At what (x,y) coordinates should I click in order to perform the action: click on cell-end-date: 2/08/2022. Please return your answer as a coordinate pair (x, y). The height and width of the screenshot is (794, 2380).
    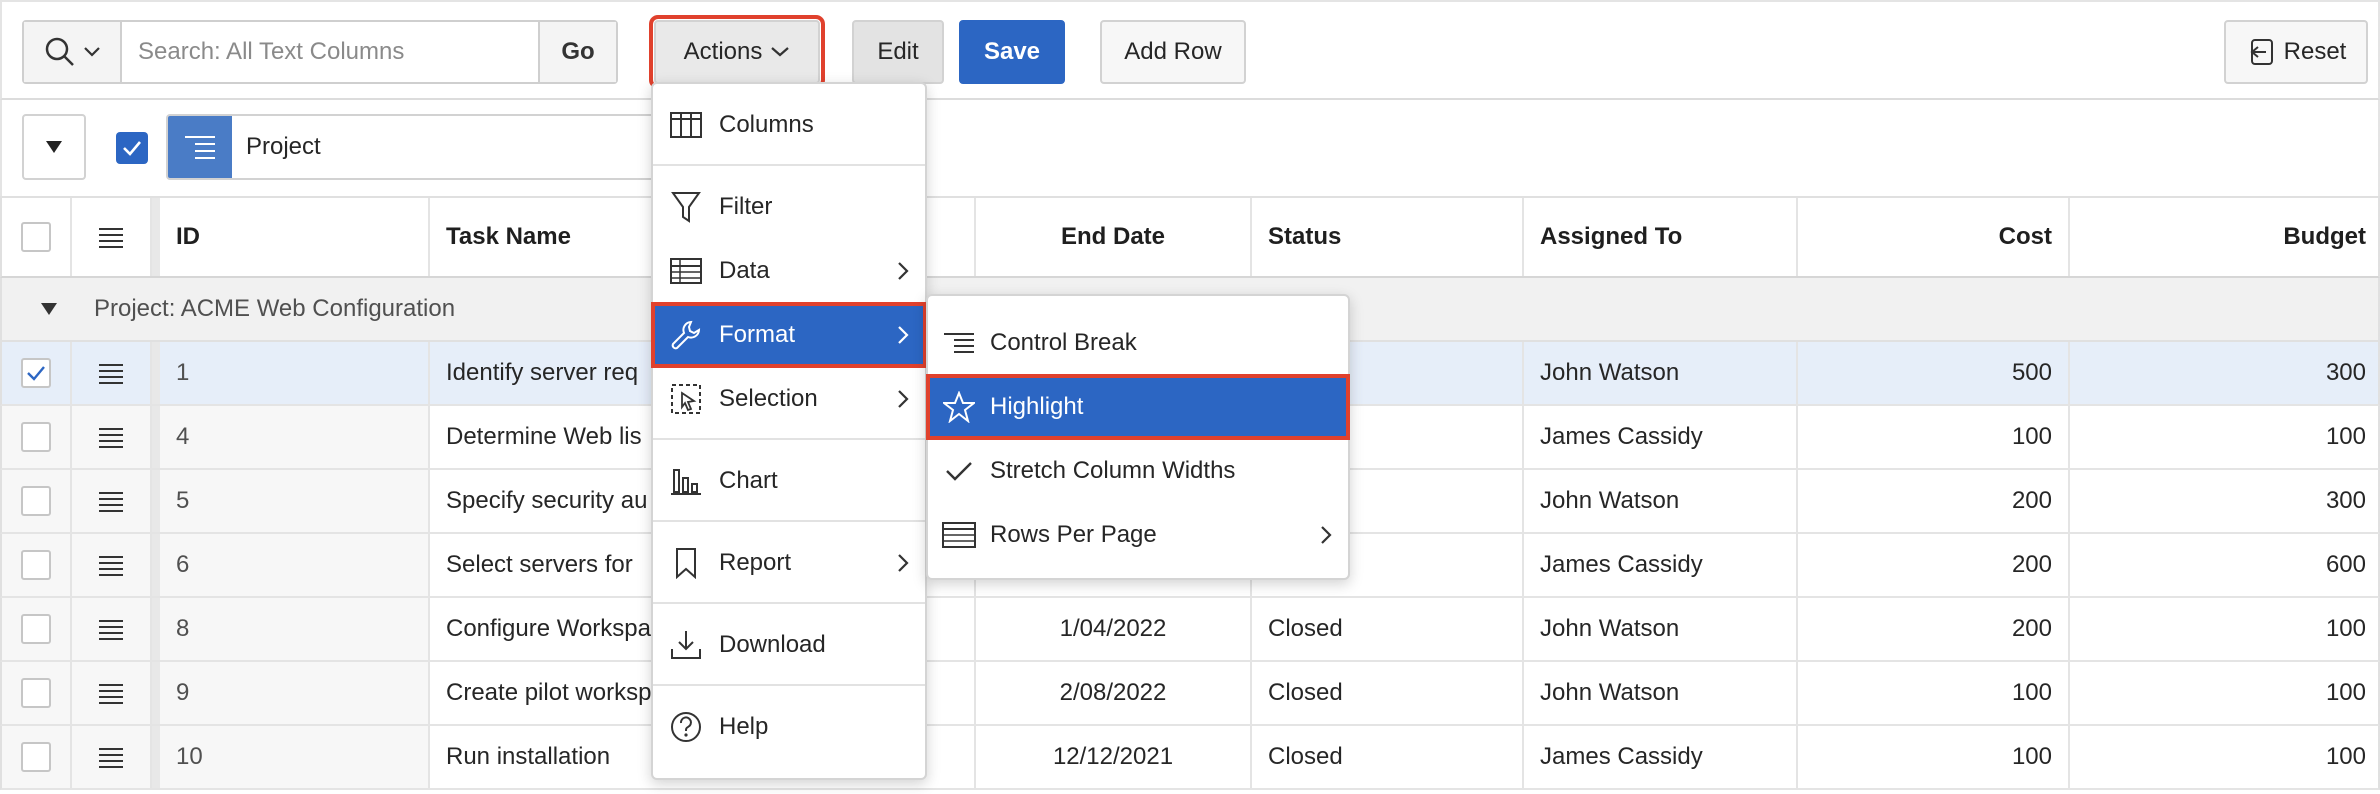
    Looking at the image, I should click on (1114, 693).